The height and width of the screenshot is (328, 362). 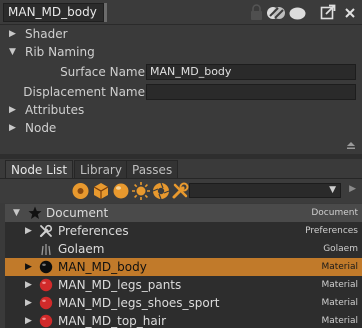 I want to click on node-header: MAN_MD_body, so click(x=181, y=12).